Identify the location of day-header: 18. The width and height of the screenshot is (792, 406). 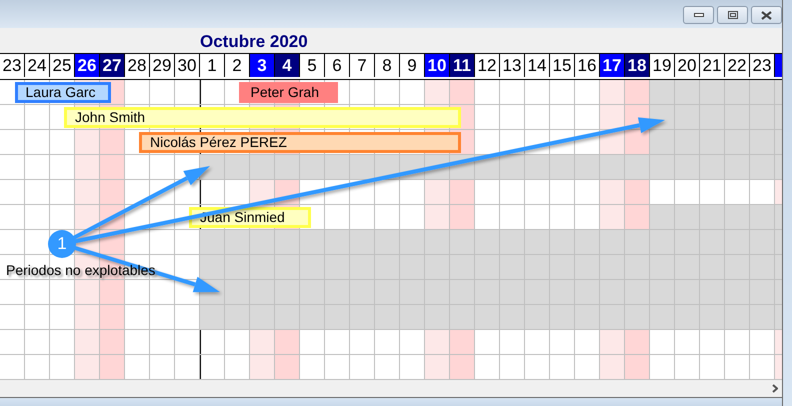
(637, 65).